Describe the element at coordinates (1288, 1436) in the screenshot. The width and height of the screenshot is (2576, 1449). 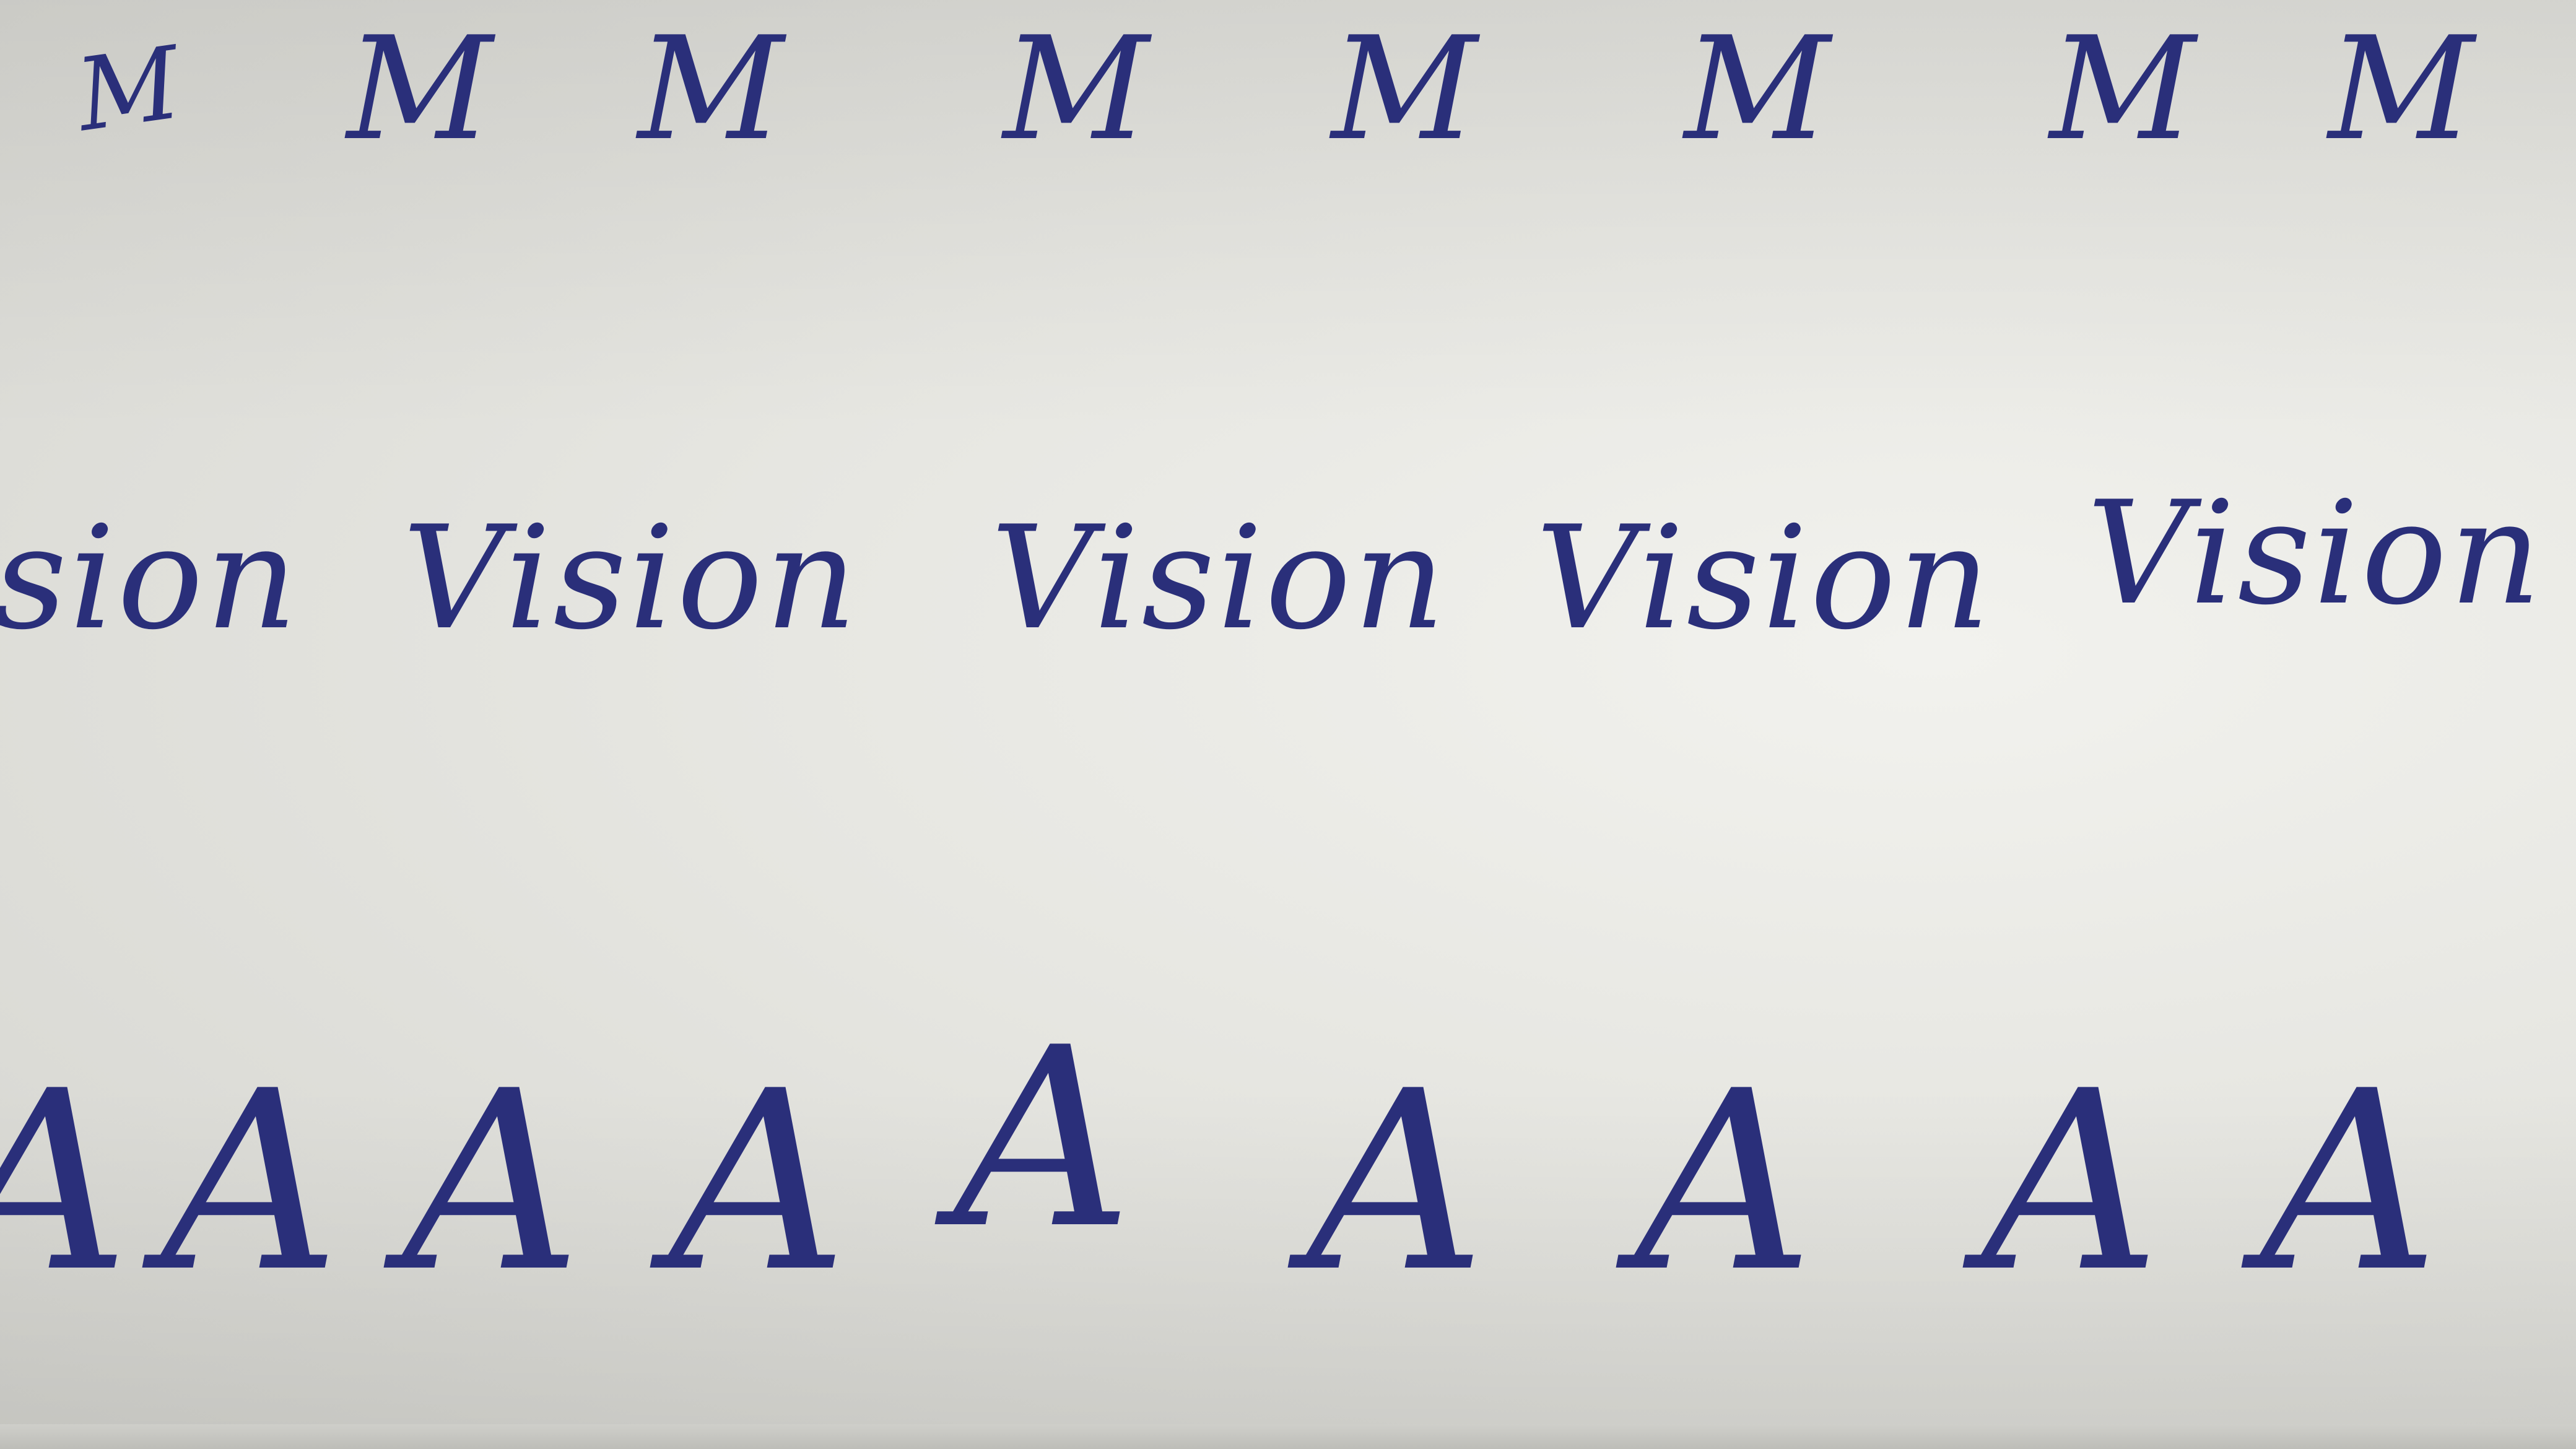
I see `paper-bottom-edge` at that location.